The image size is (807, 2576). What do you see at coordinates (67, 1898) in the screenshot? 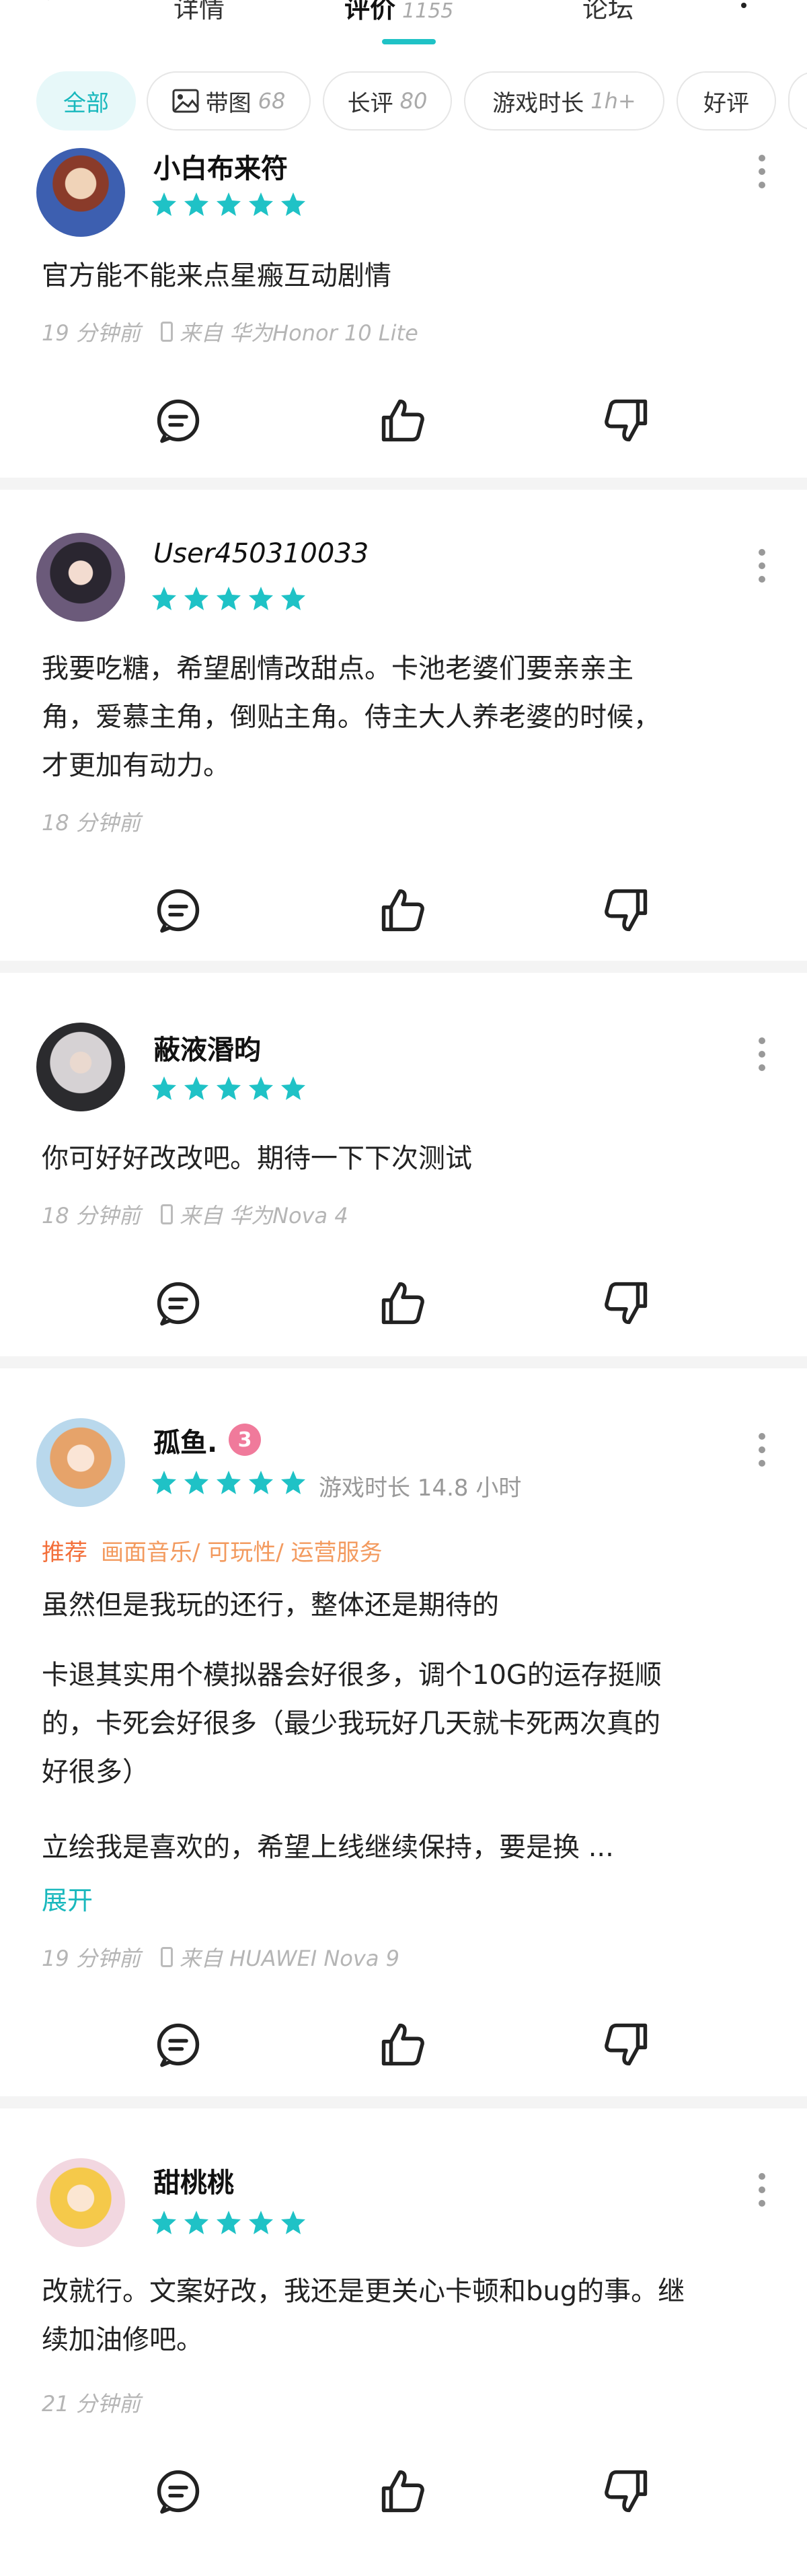
I see `expand-link: 展开` at bounding box center [67, 1898].